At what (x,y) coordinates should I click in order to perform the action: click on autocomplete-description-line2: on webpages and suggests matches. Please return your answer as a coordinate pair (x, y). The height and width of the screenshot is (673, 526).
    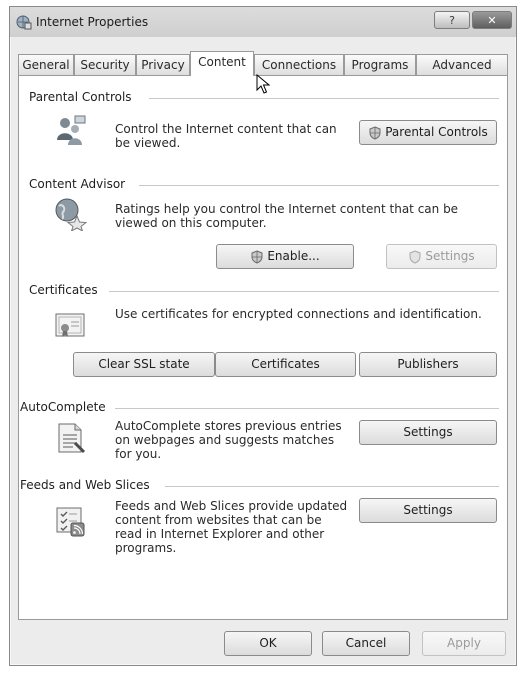
    Looking at the image, I should click on (225, 440).